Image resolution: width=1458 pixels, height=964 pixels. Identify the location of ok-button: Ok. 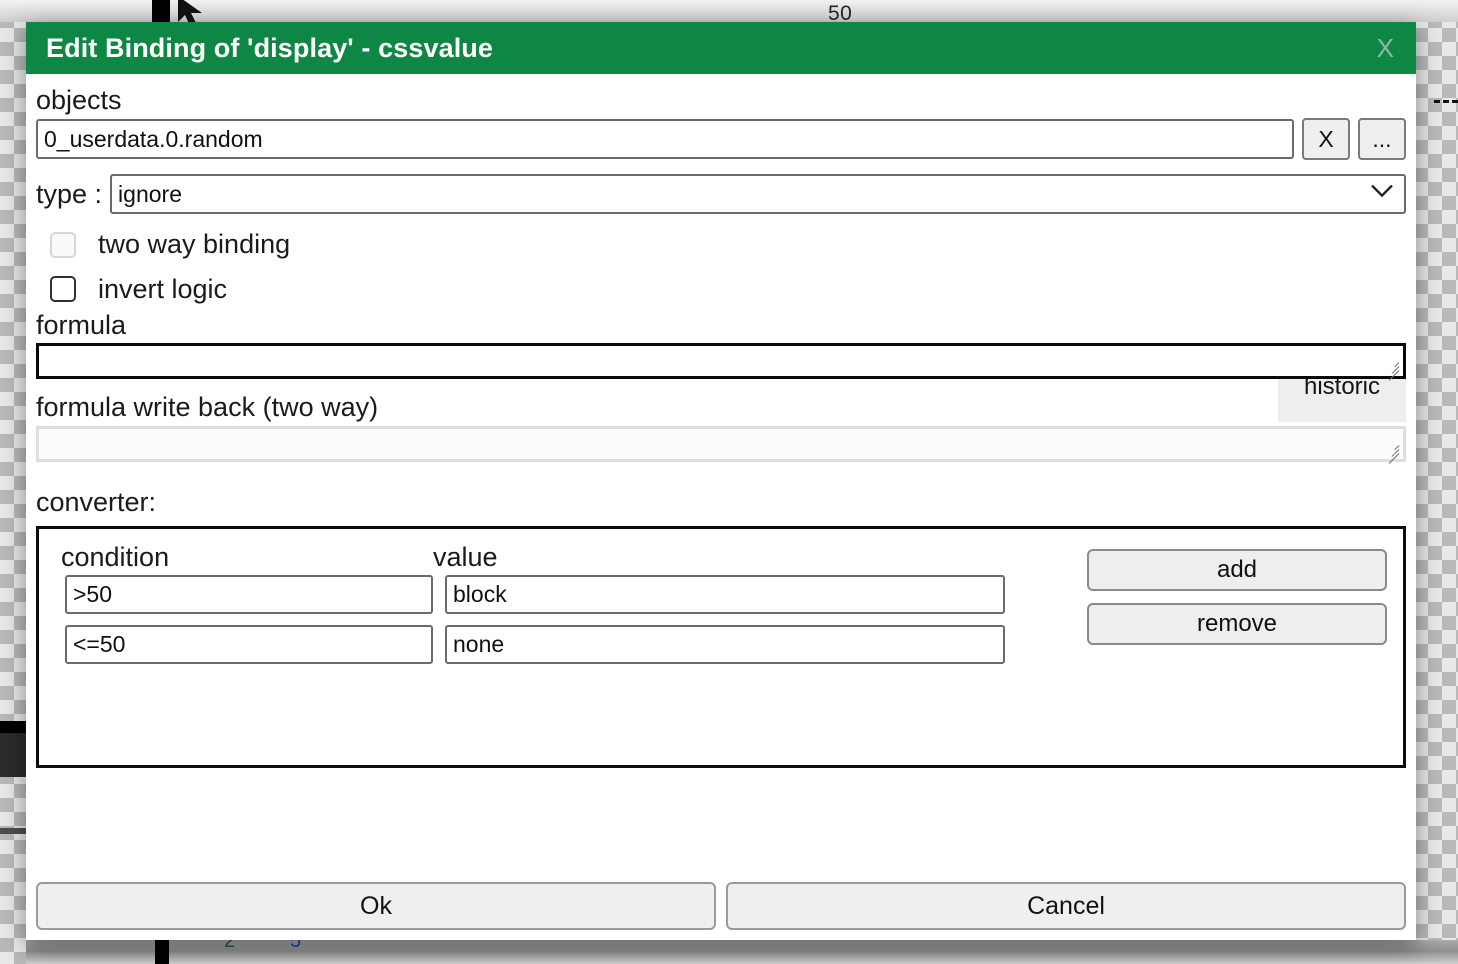
(376, 906).